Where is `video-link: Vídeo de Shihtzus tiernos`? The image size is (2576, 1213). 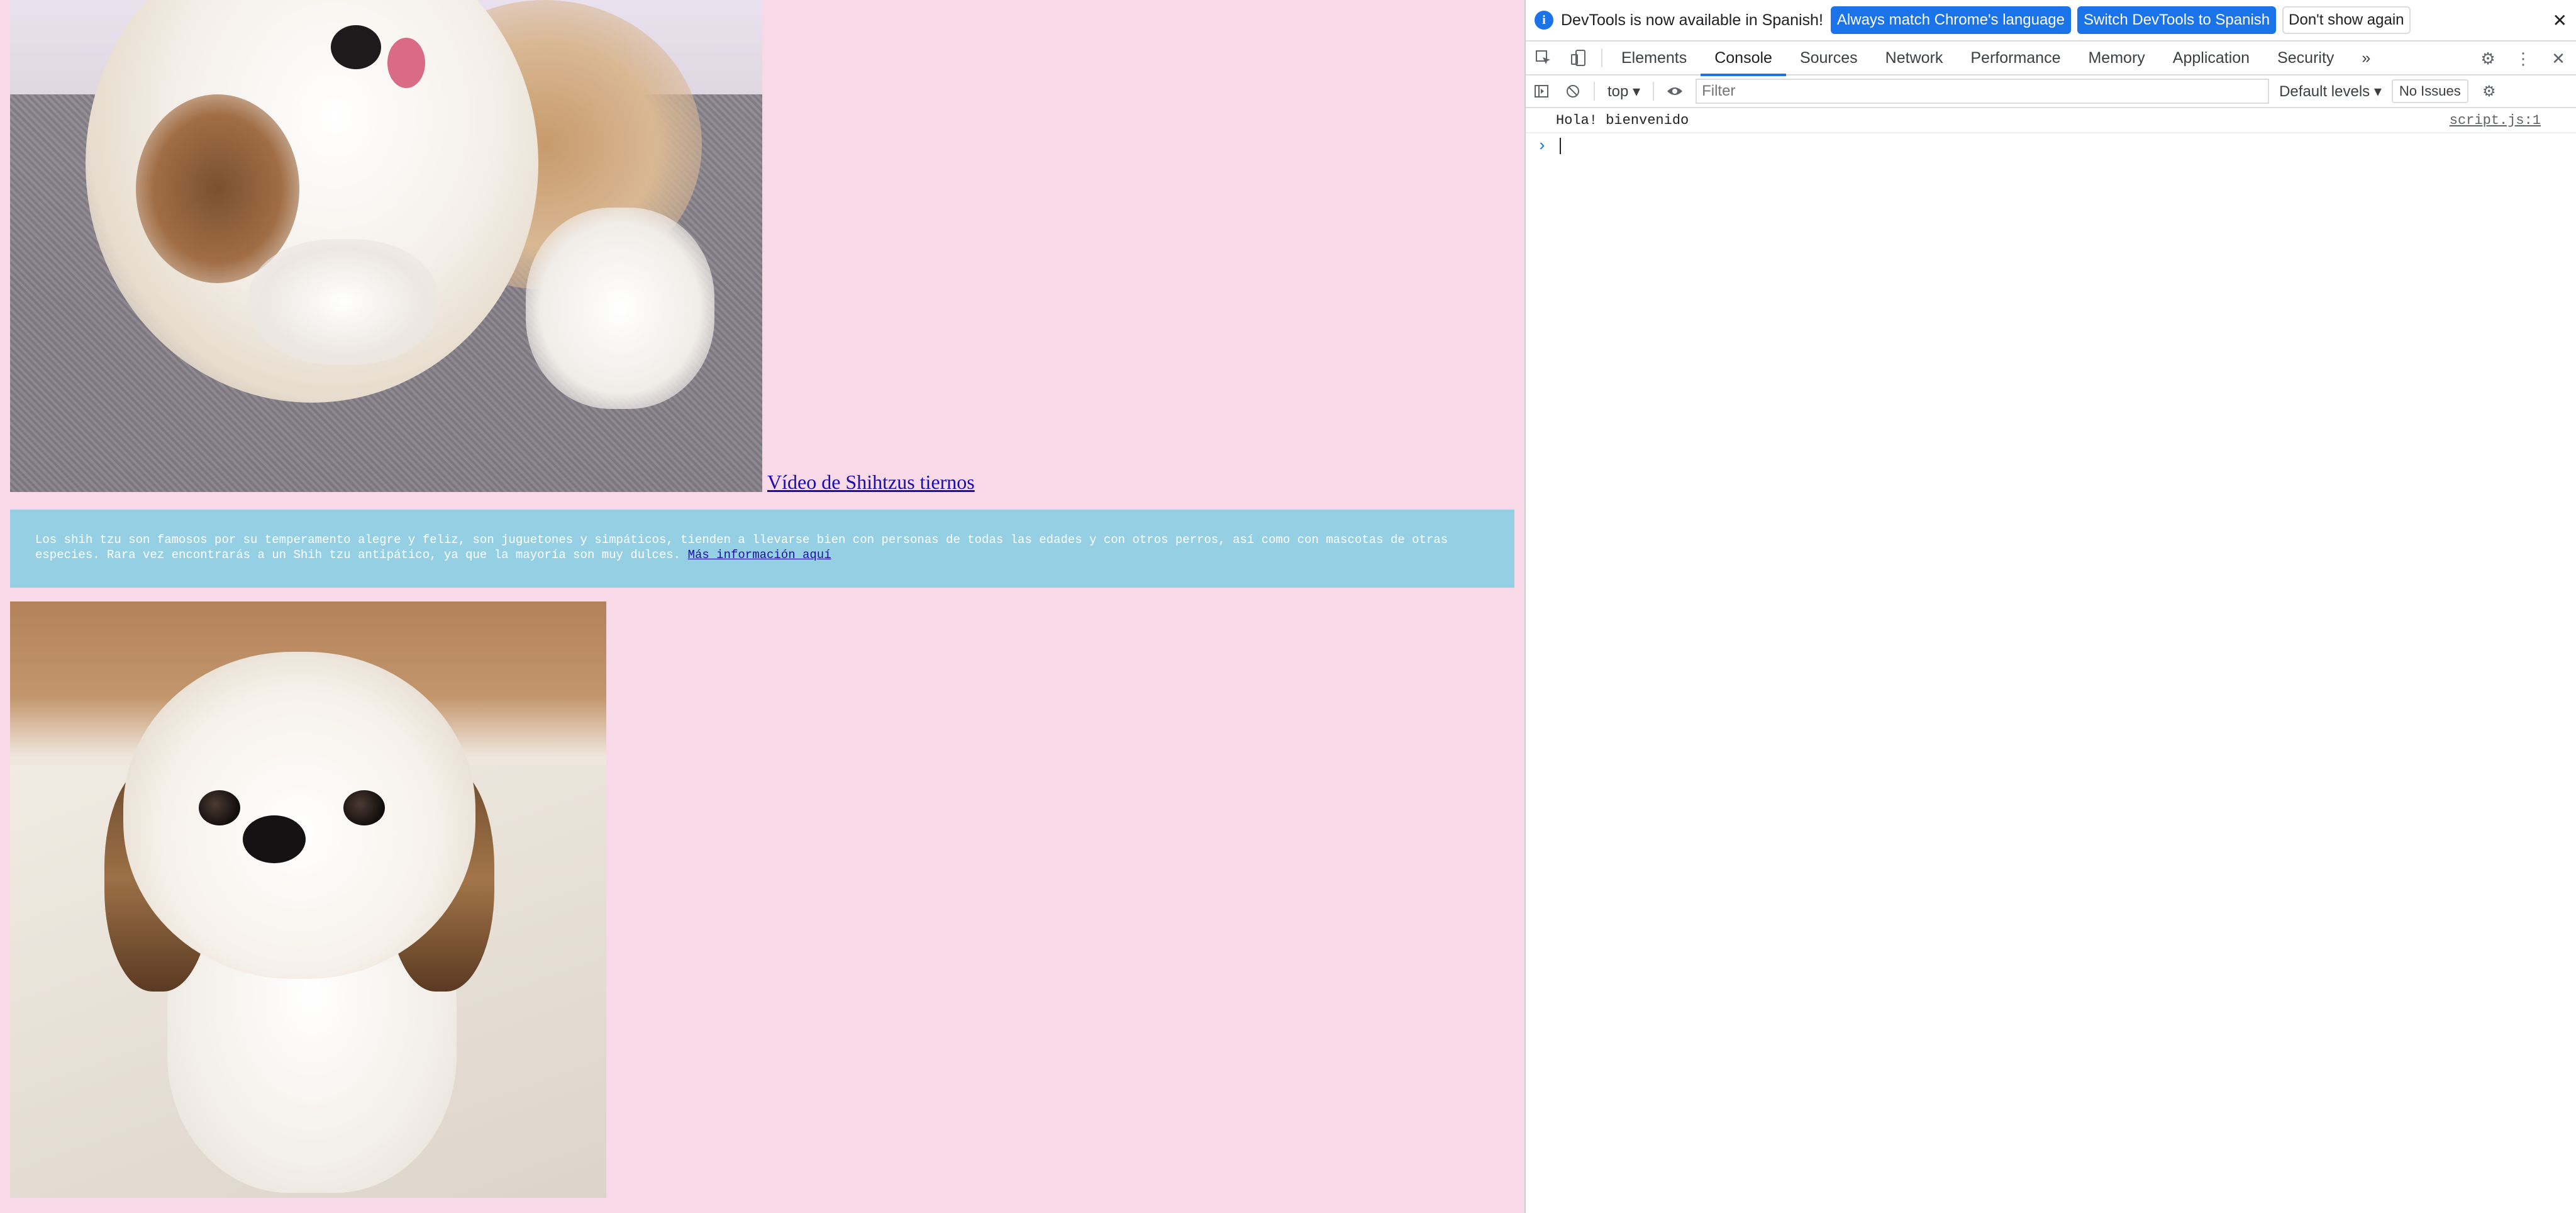
video-link: Vídeo de Shihtzus tiernos is located at coordinates (871, 482).